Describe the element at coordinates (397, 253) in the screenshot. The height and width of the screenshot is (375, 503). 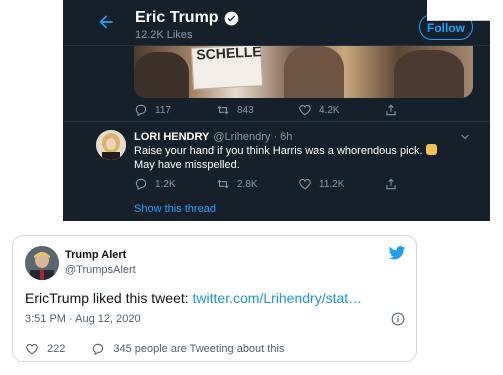
I see `twitter-bird-icon` at that location.